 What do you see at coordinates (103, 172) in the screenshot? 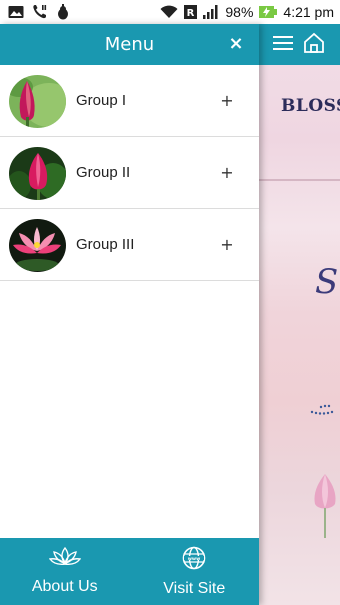
I see `group-label: Group II` at bounding box center [103, 172].